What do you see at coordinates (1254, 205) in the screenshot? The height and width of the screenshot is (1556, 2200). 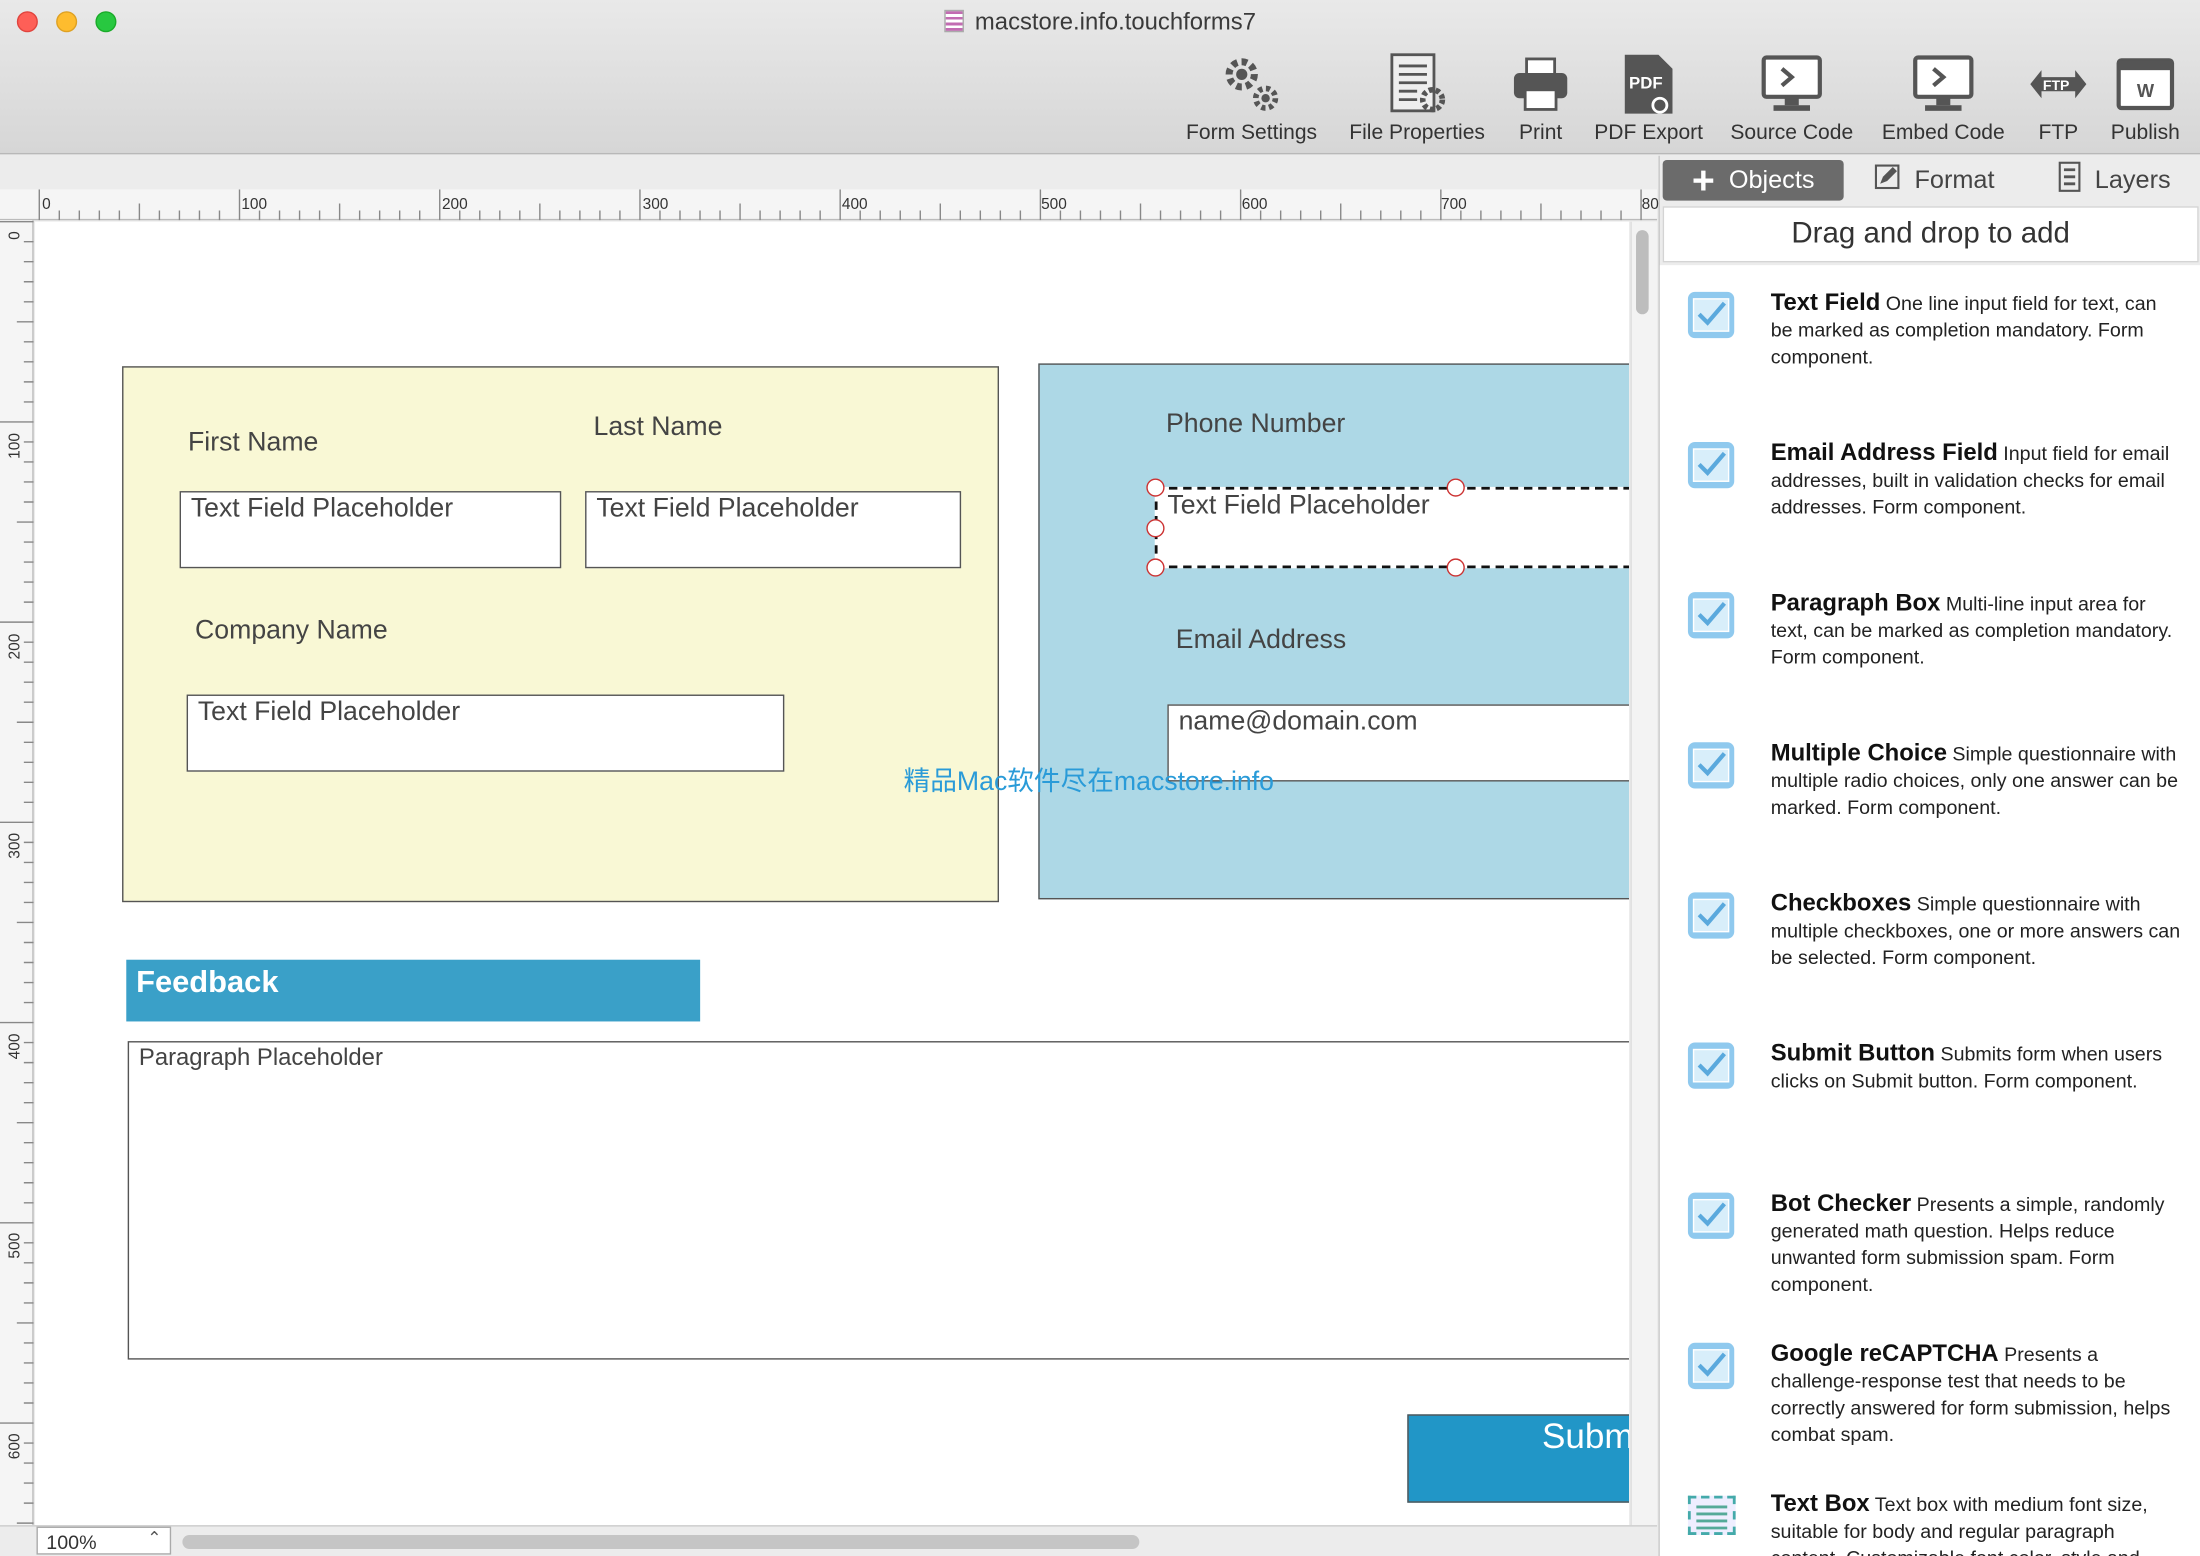 I see `ruler-label-600: 600` at bounding box center [1254, 205].